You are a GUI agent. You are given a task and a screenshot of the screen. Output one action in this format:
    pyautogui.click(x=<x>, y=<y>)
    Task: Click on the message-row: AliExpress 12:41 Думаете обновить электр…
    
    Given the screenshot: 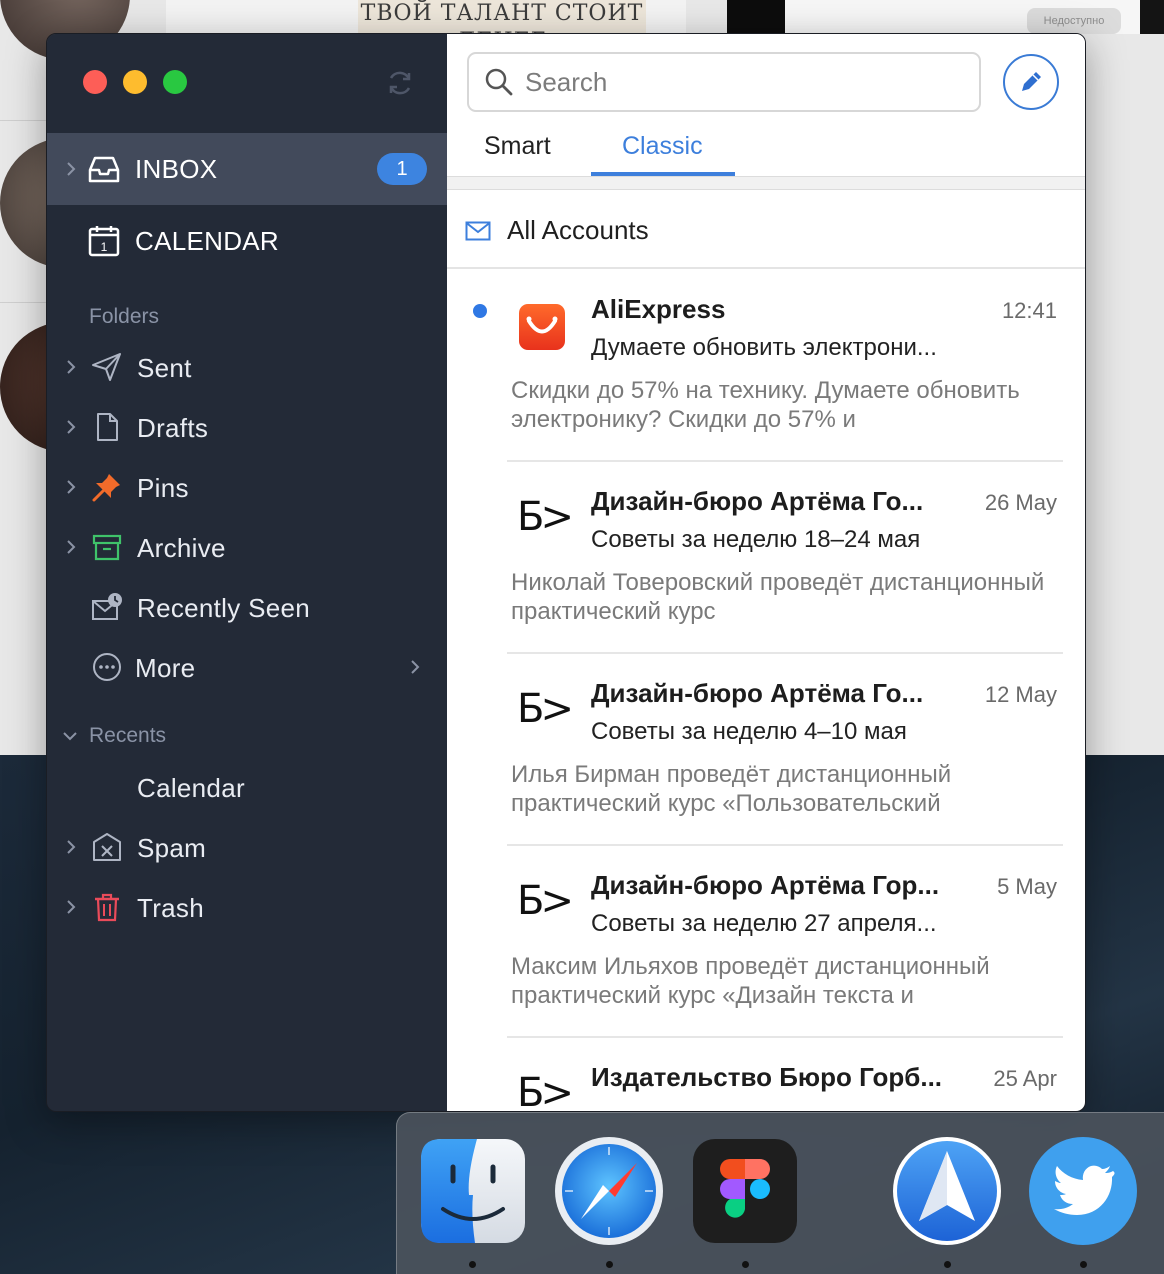 What is the action you would take?
    pyautogui.click(x=766, y=366)
    